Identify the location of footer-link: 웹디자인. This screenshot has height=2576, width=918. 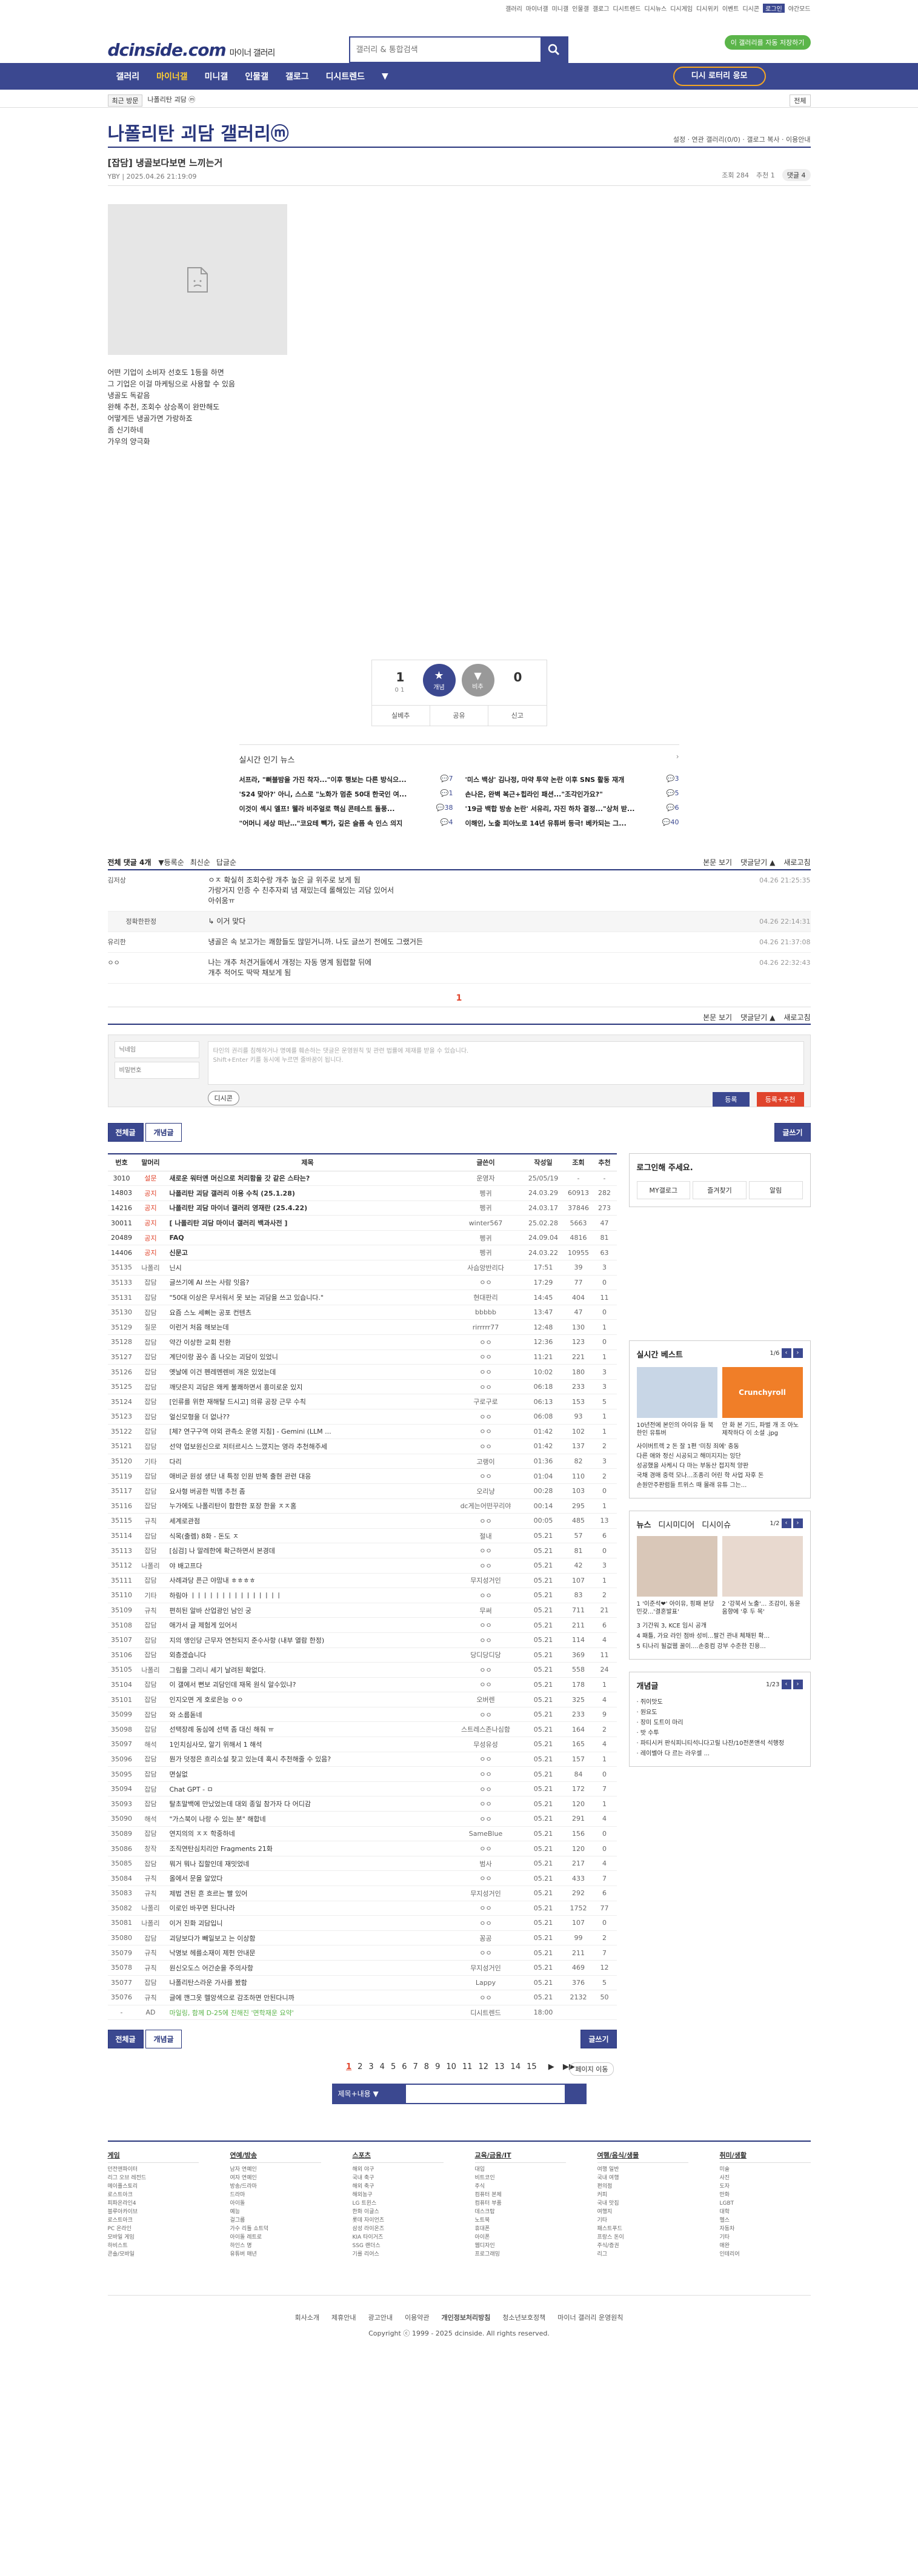
(520, 2246).